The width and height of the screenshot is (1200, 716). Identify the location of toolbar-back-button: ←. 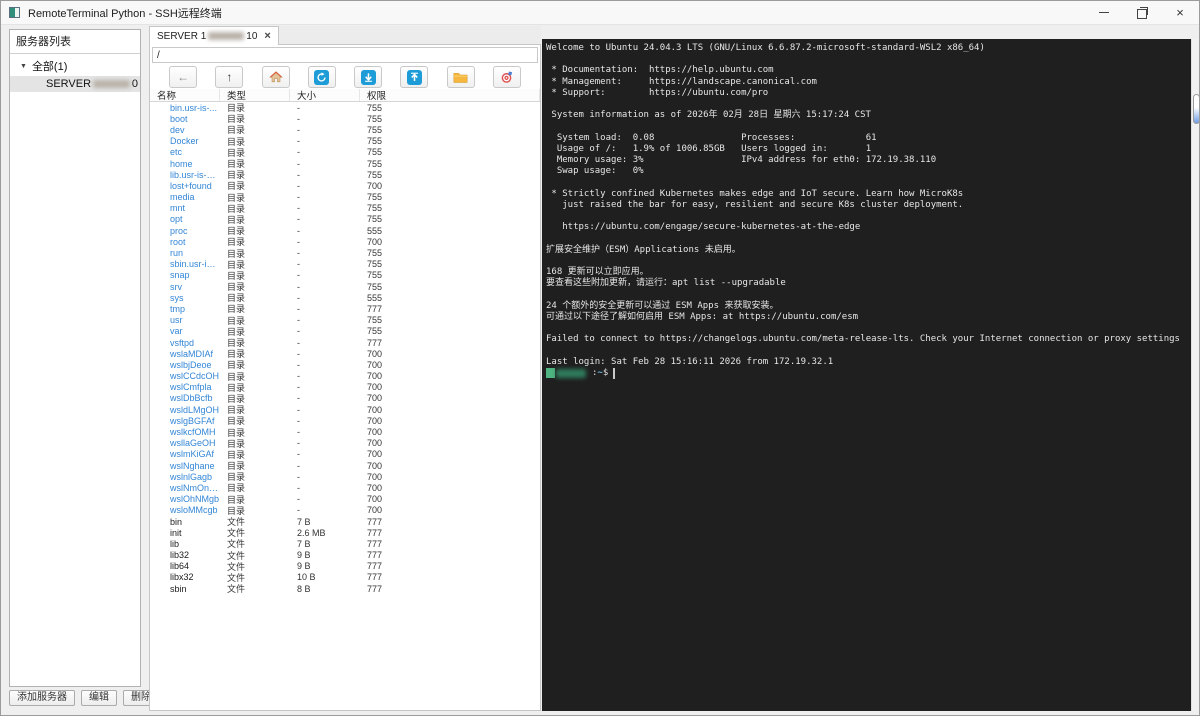
(183, 77).